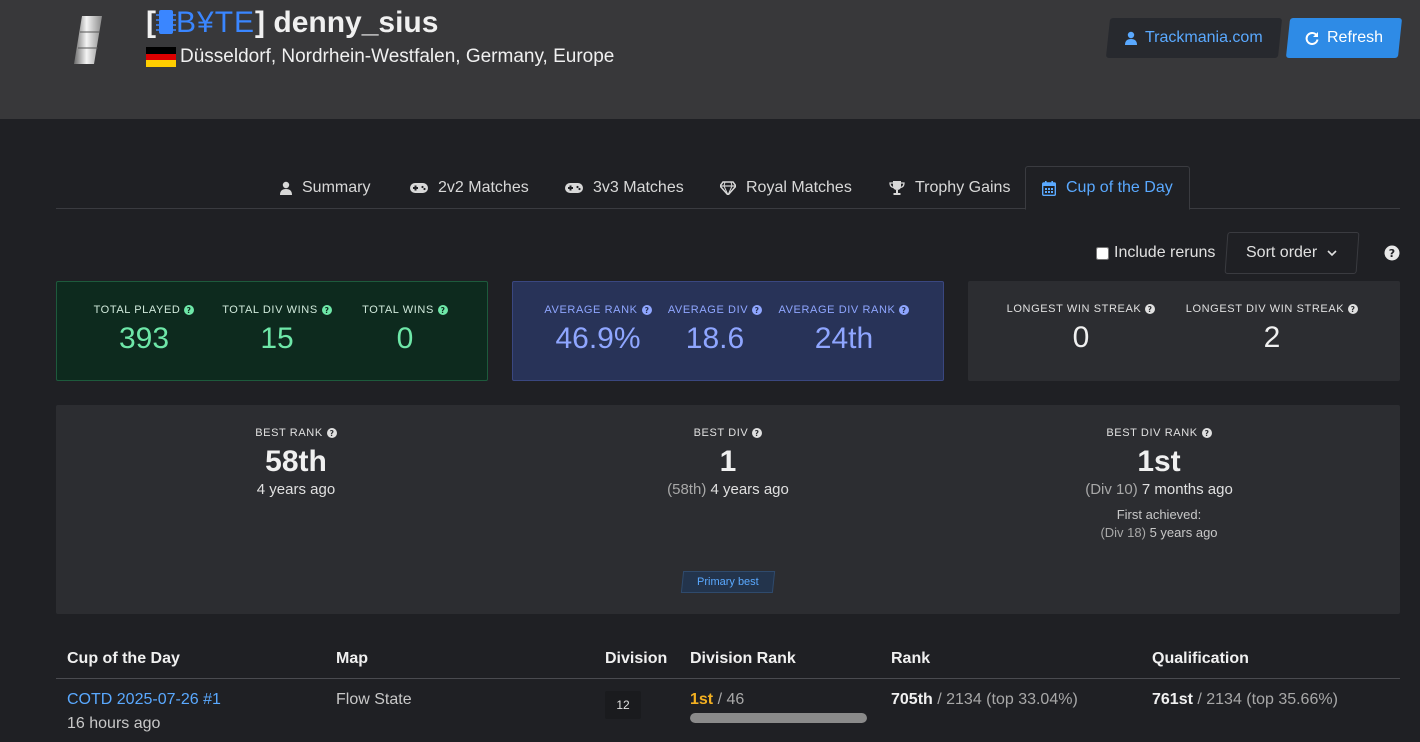 The image size is (1420, 742). I want to click on division-rank-progress, so click(778, 718).